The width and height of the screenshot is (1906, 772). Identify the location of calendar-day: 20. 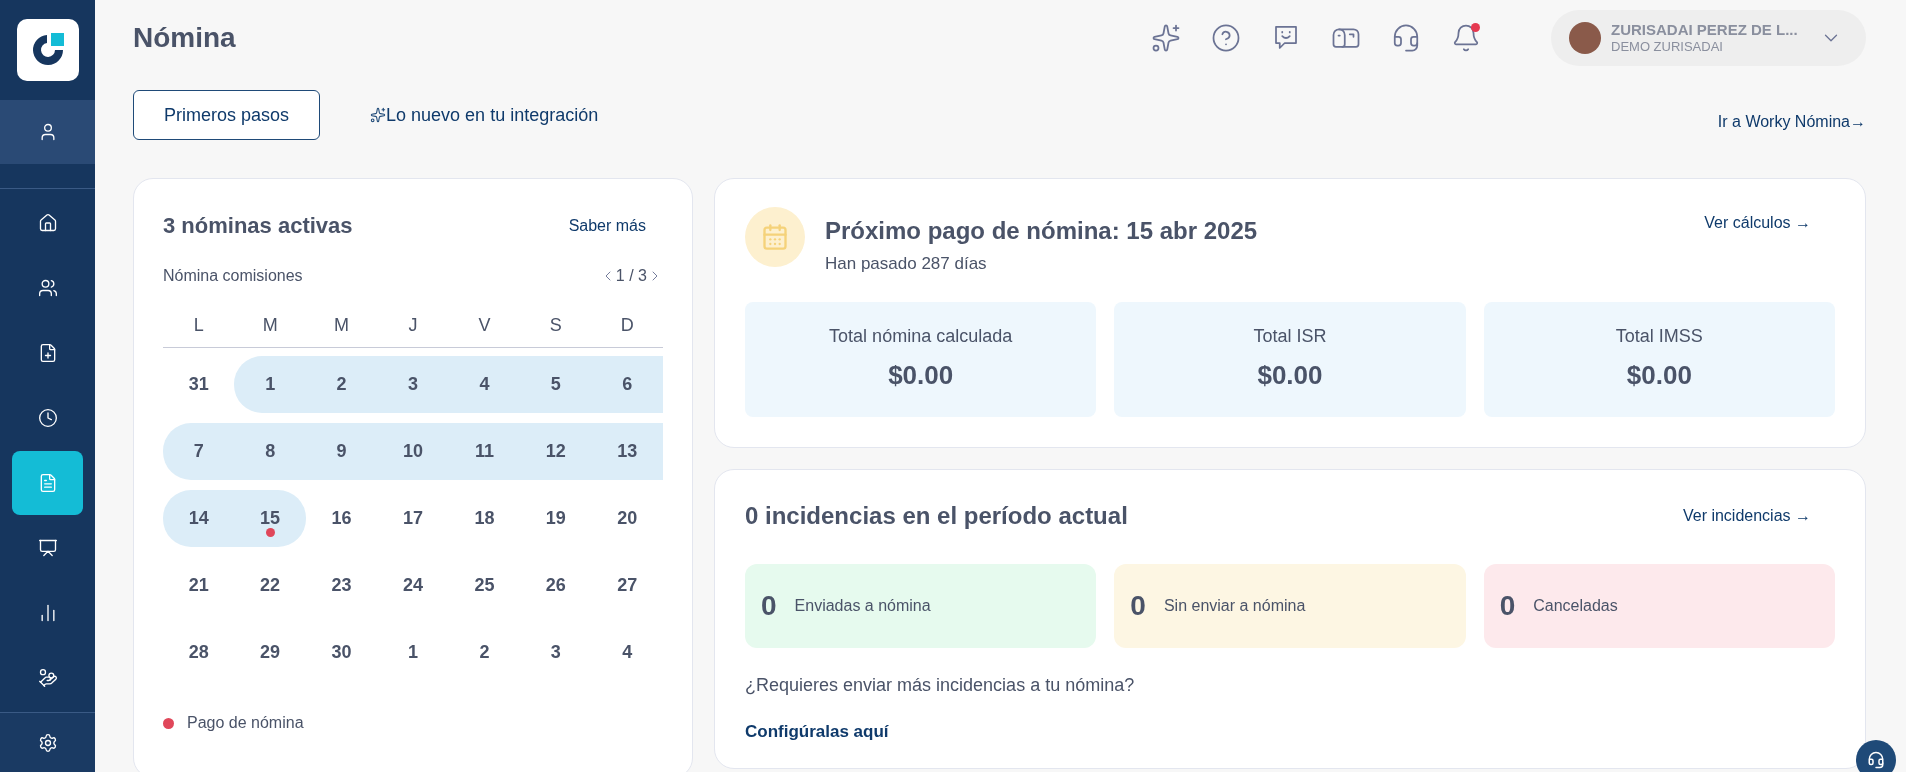
(627, 518).